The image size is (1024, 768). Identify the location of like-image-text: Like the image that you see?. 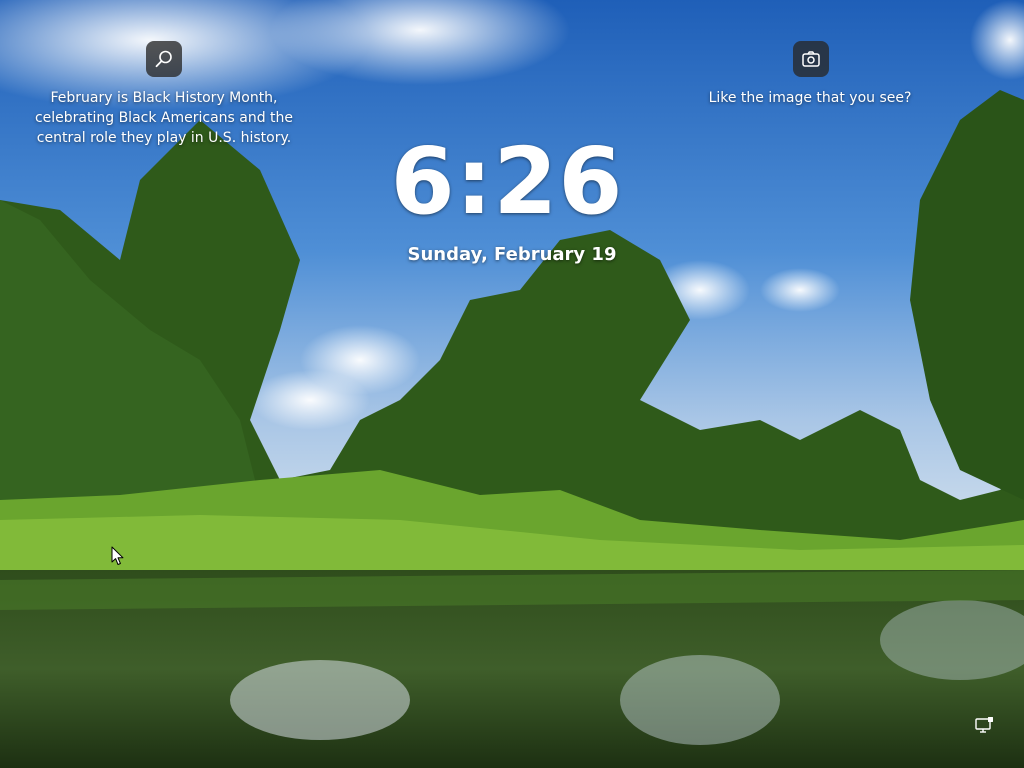
(810, 98).